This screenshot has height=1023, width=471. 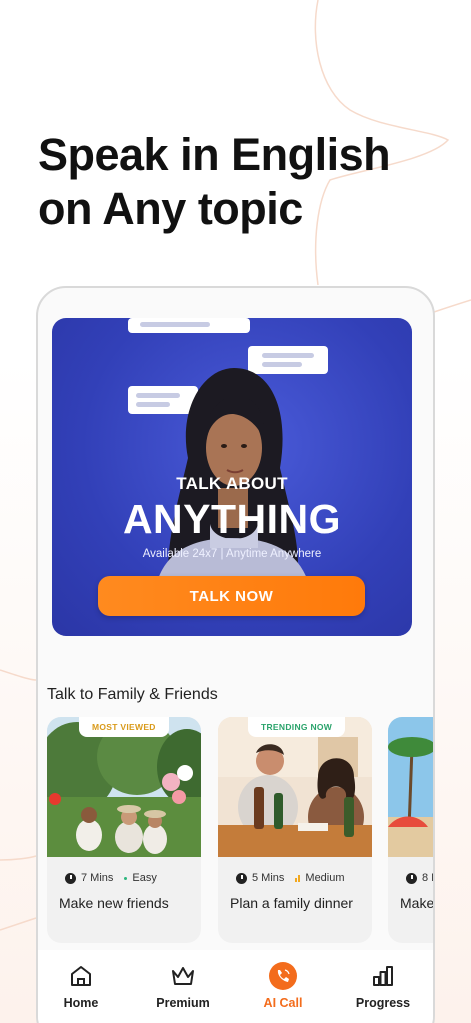 What do you see at coordinates (232, 519) in the screenshot?
I see `hero-title: ANYTHING` at bounding box center [232, 519].